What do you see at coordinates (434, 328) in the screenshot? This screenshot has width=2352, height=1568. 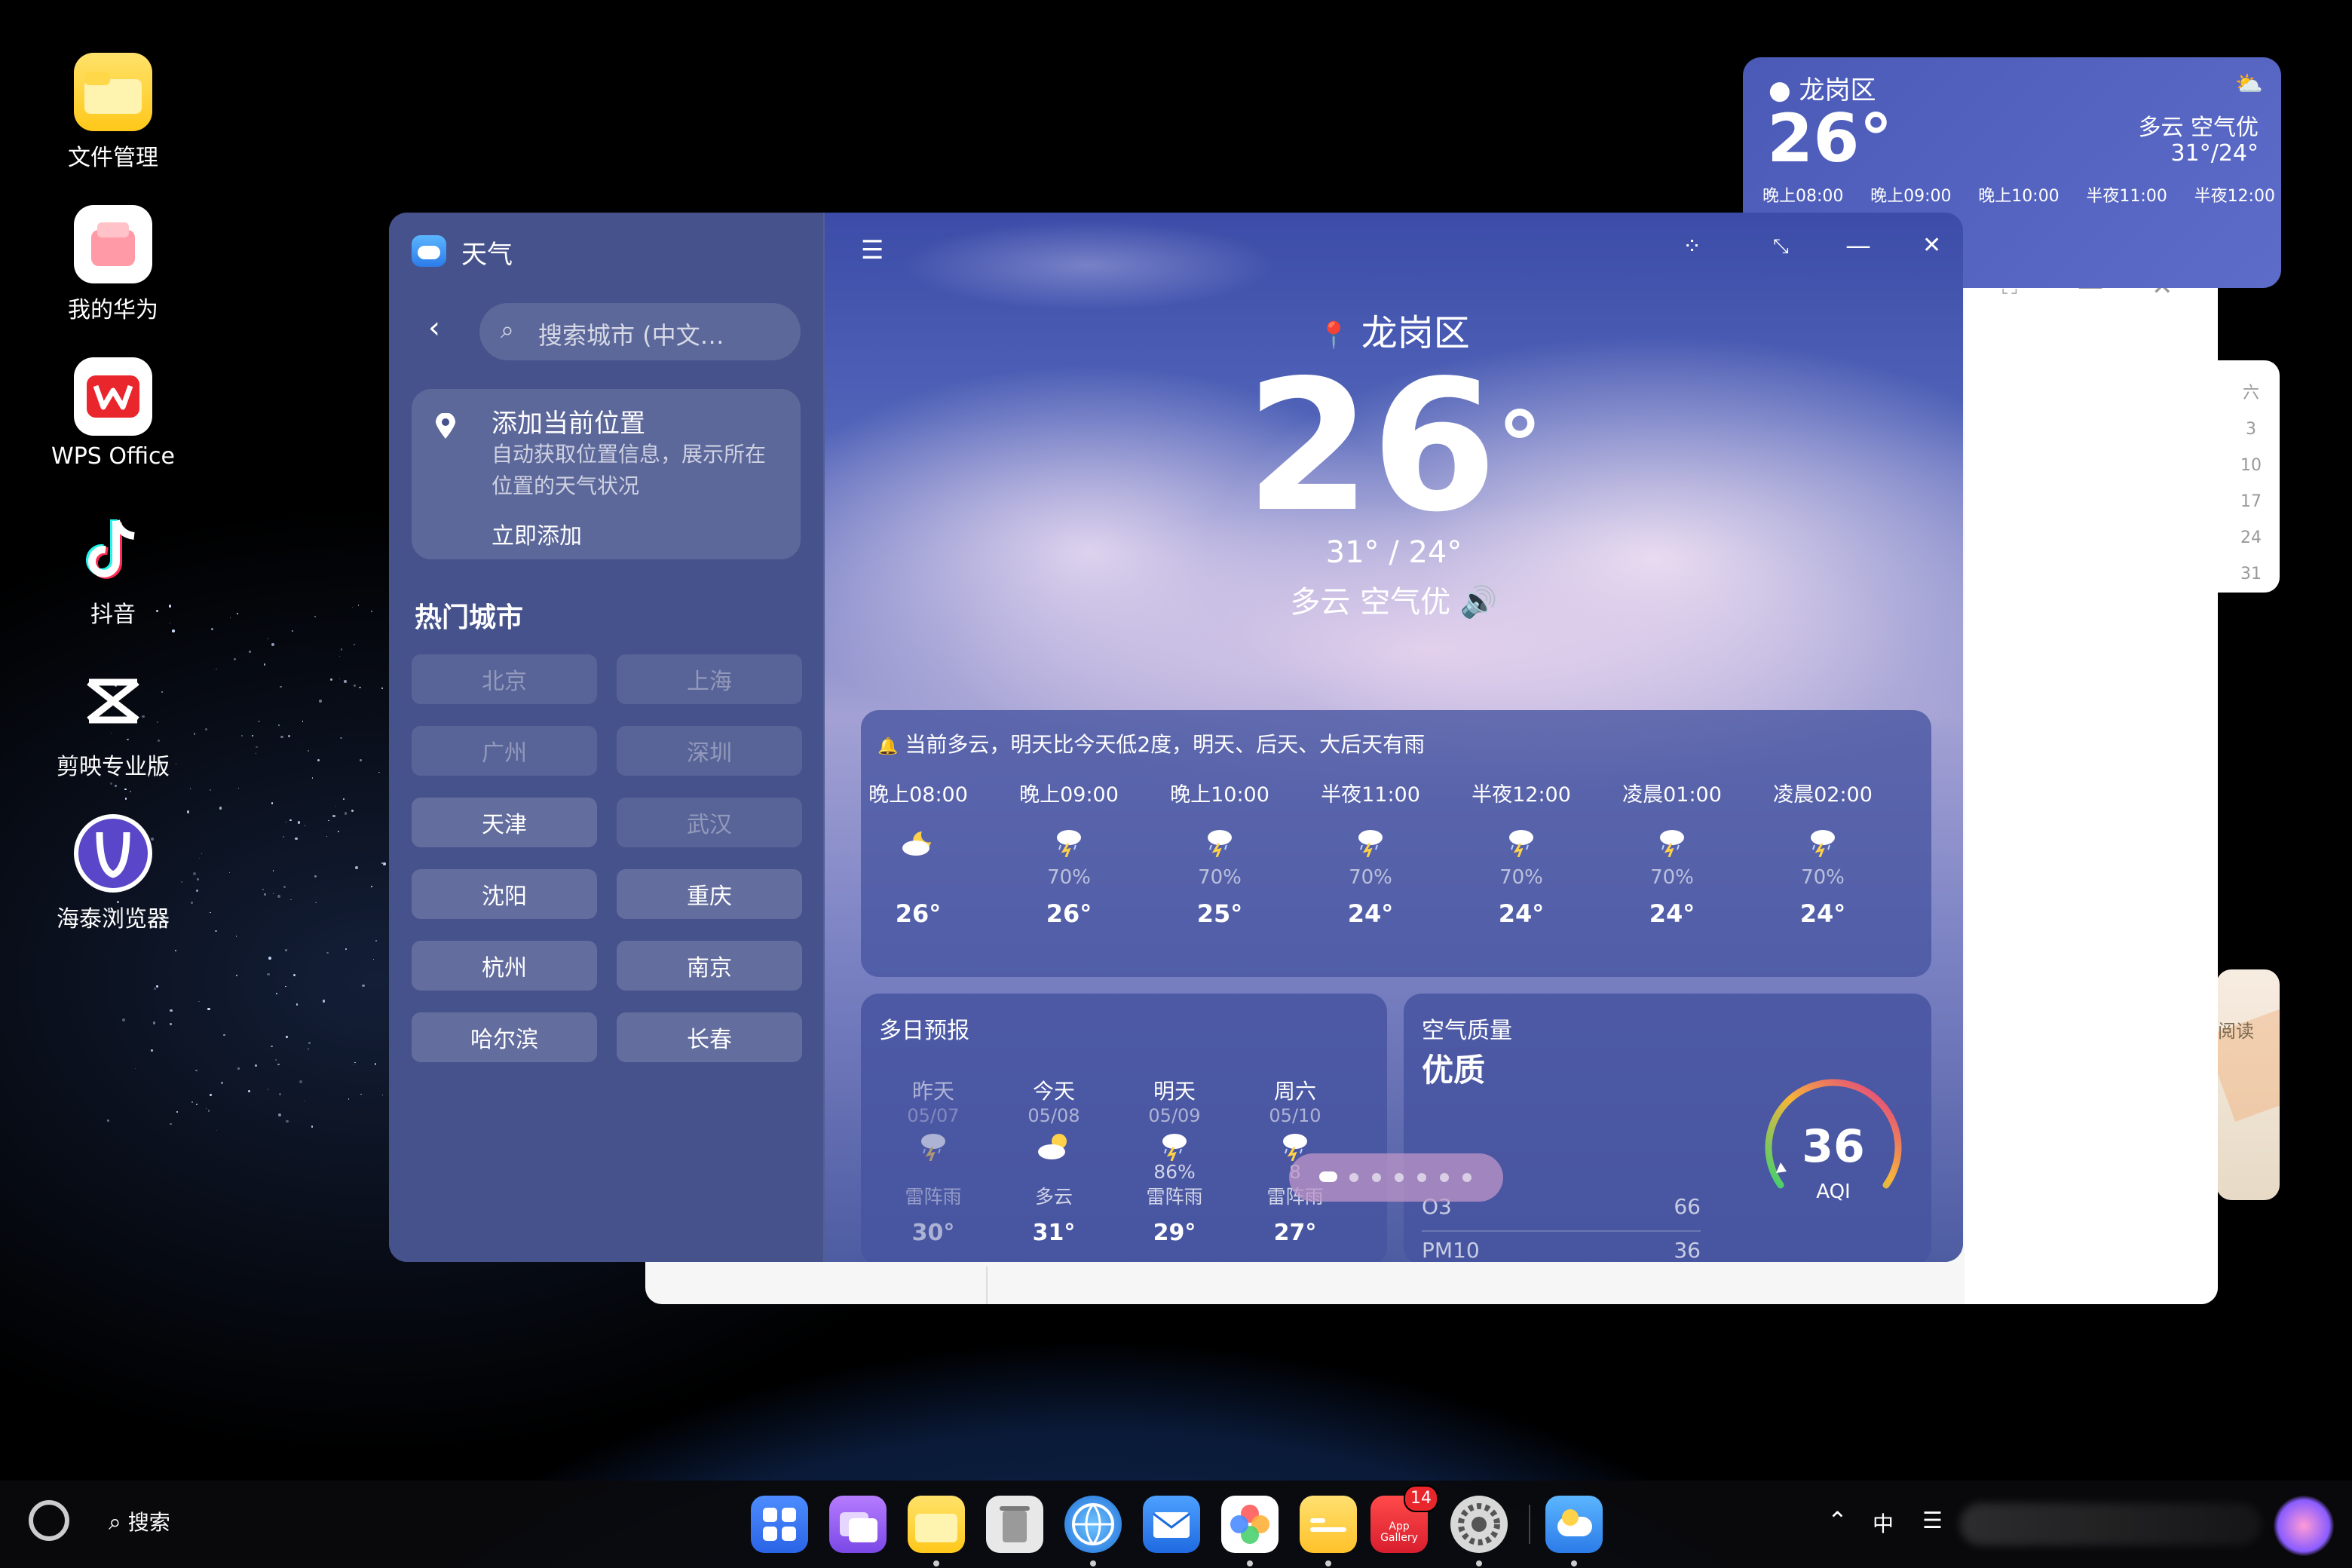 I see `back-icon: ‹` at bounding box center [434, 328].